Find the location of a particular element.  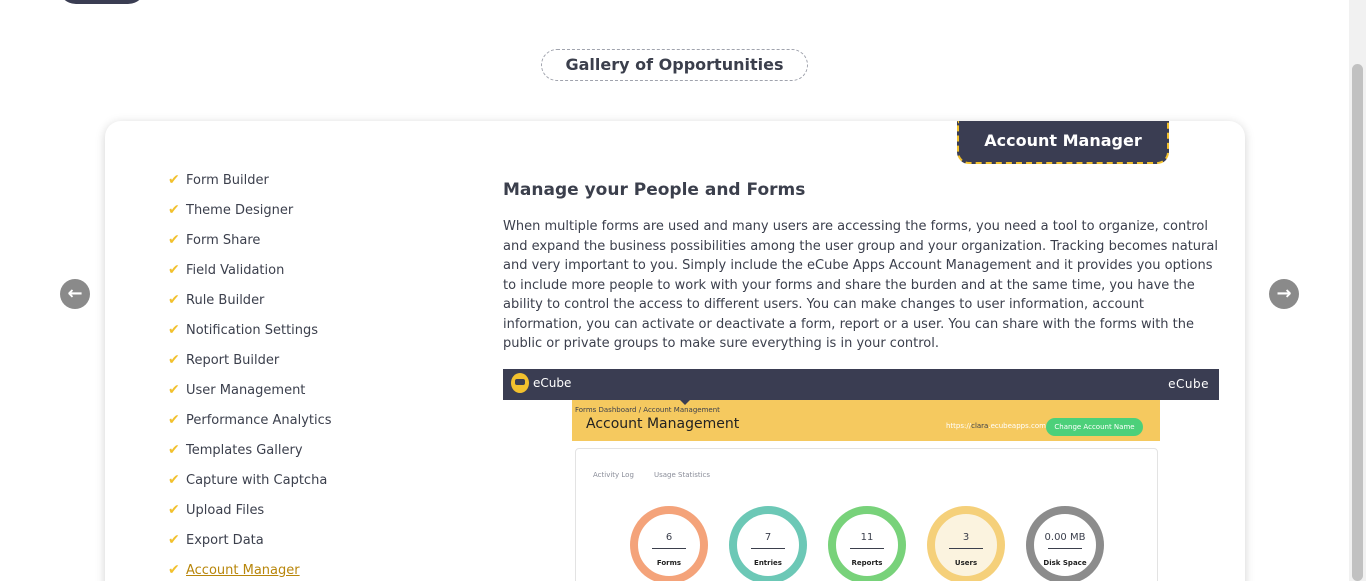

stat-reports: 11 Reports is located at coordinates (867, 543).